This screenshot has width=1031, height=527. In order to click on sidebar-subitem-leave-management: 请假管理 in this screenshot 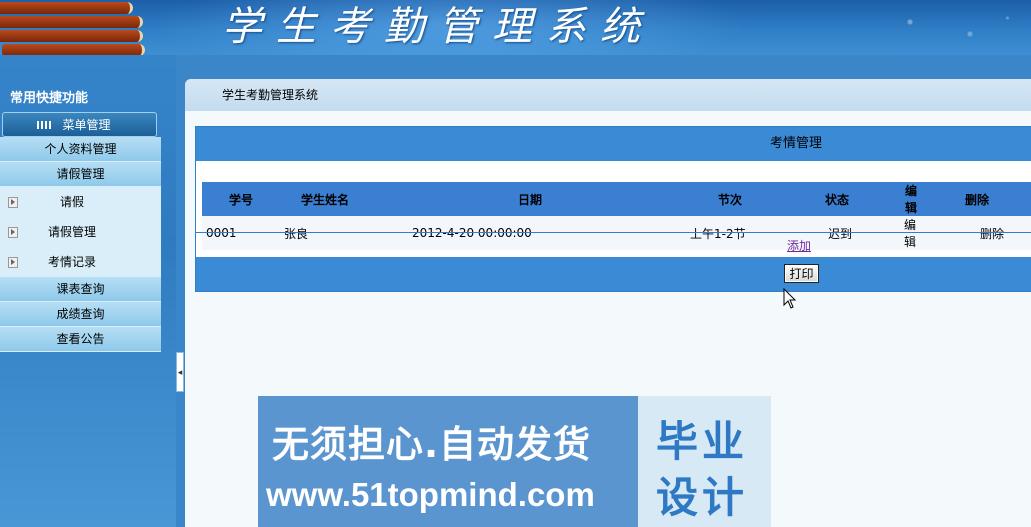, I will do `click(80, 232)`.